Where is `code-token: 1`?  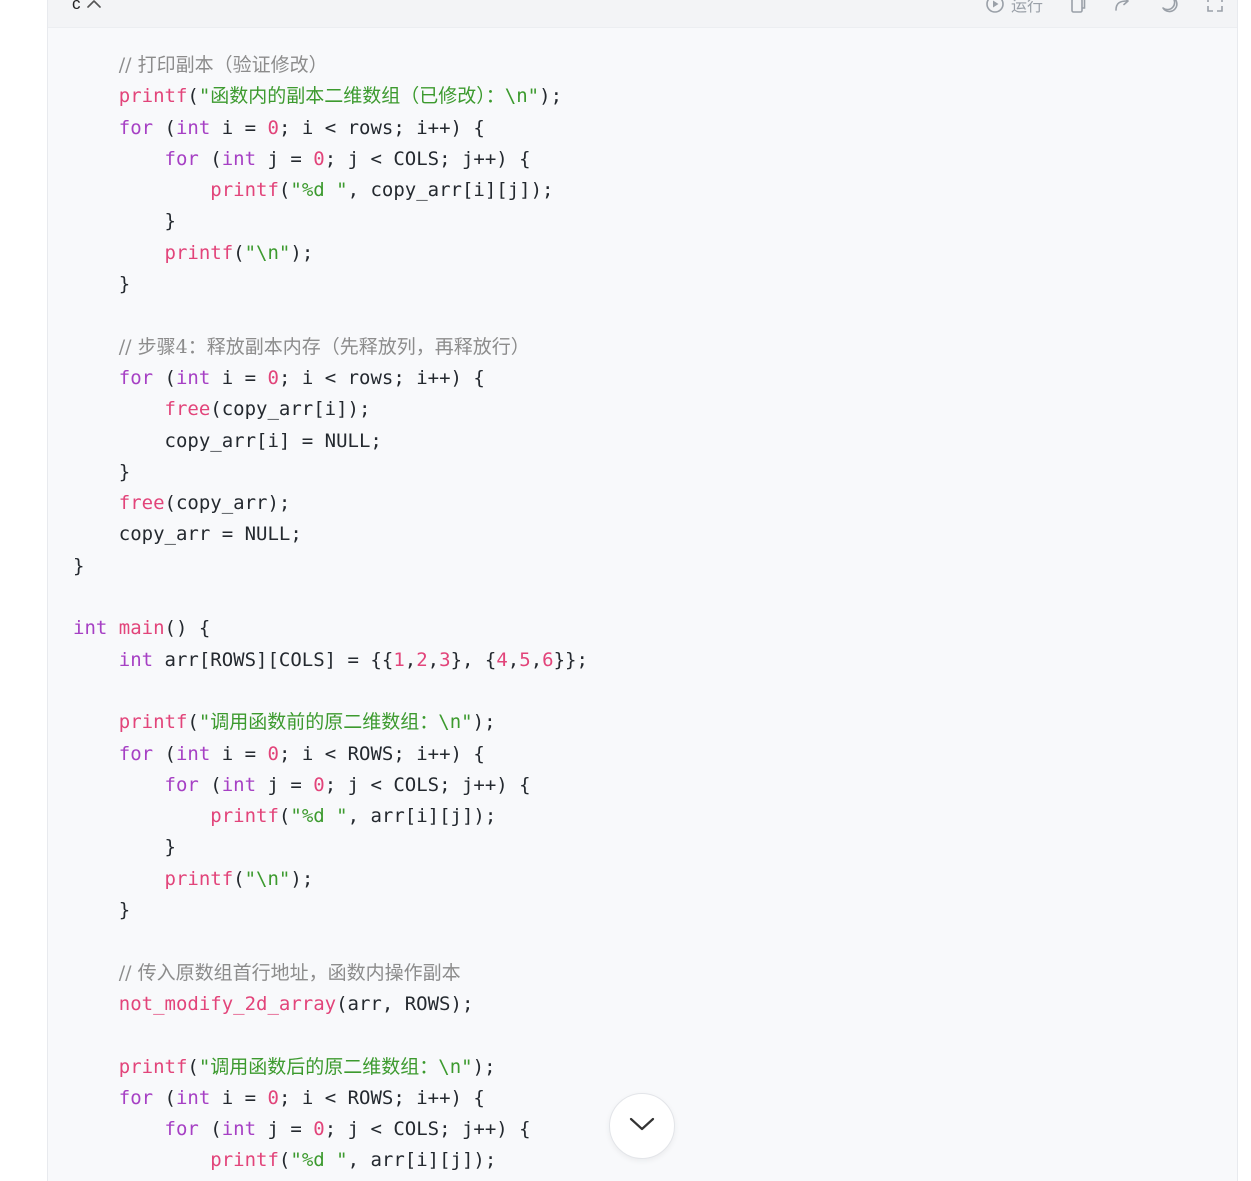
code-token: 1 is located at coordinates (399, 659).